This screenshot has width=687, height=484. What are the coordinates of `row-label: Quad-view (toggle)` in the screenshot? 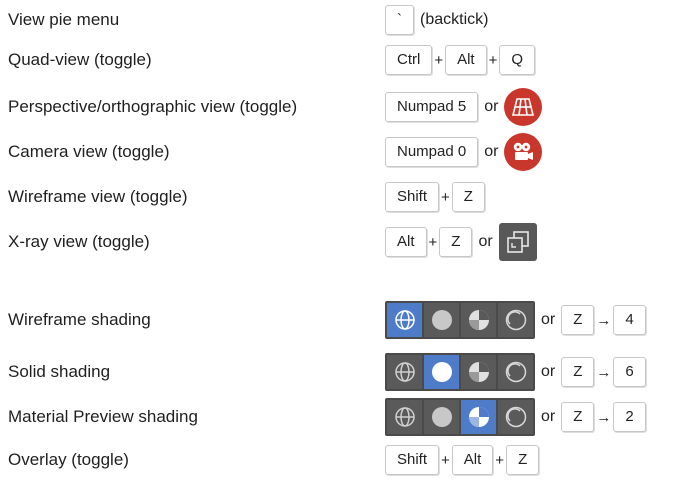 It's located at (80, 59).